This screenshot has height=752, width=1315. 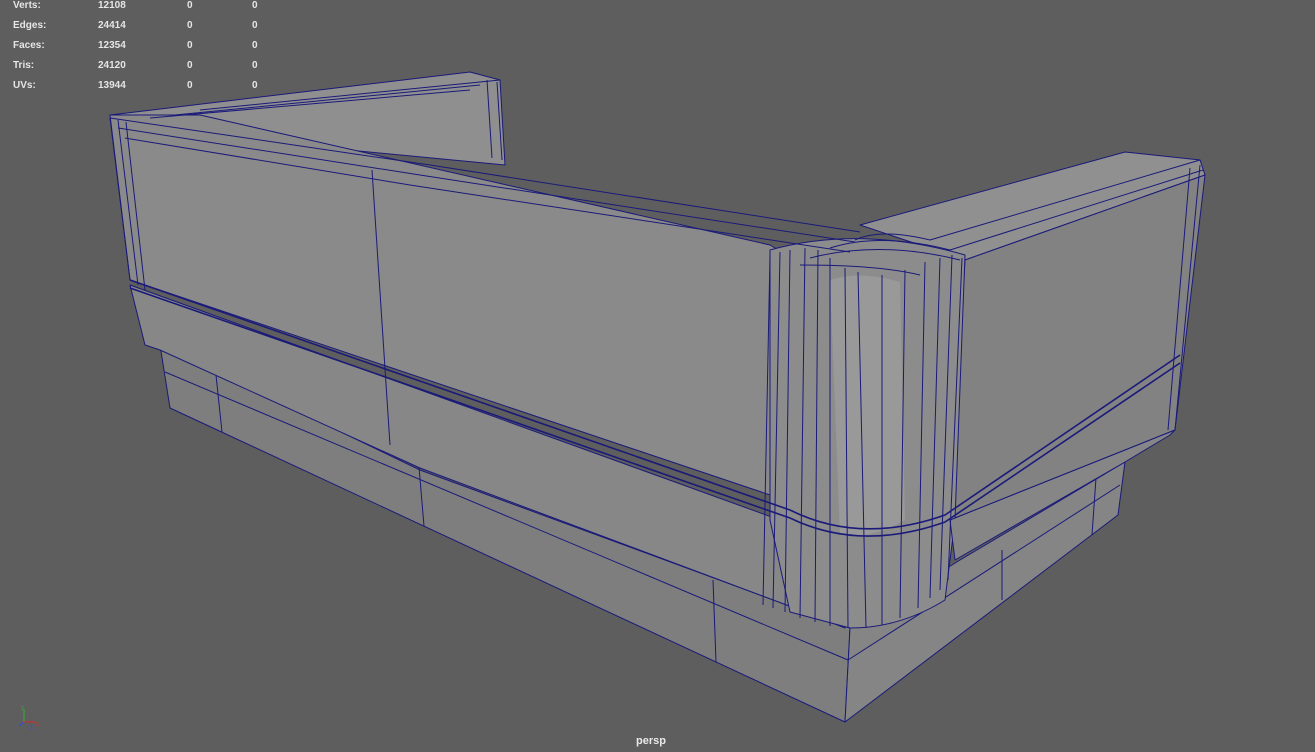 I want to click on axis-gizmo-icon: y x z, so click(x=28, y=717).